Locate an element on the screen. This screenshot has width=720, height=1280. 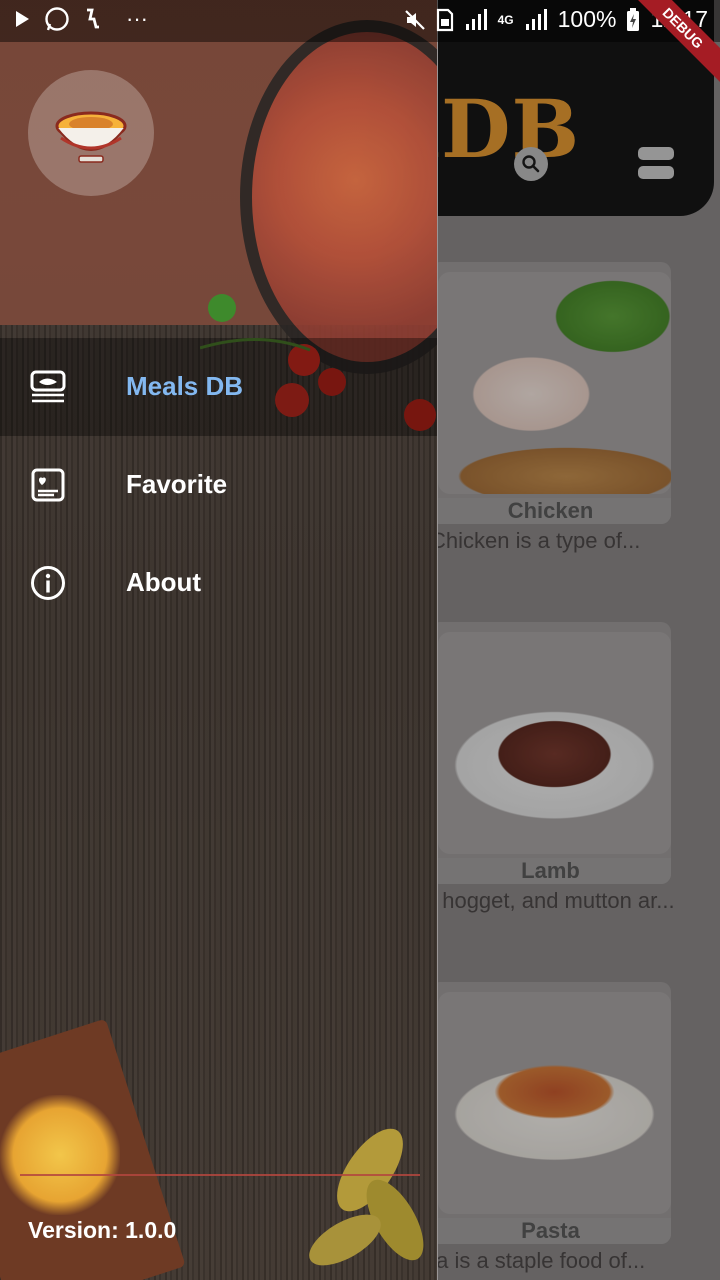
drawer-item-label: Meals DB is located at coordinates (185, 386).